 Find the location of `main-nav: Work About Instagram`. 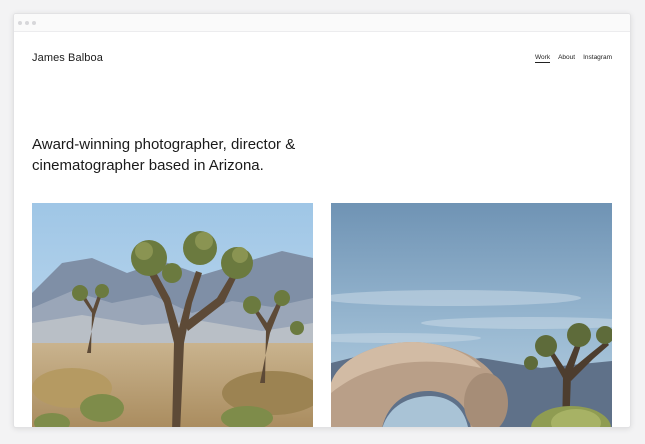

main-nav: Work About Instagram is located at coordinates (573, 58).